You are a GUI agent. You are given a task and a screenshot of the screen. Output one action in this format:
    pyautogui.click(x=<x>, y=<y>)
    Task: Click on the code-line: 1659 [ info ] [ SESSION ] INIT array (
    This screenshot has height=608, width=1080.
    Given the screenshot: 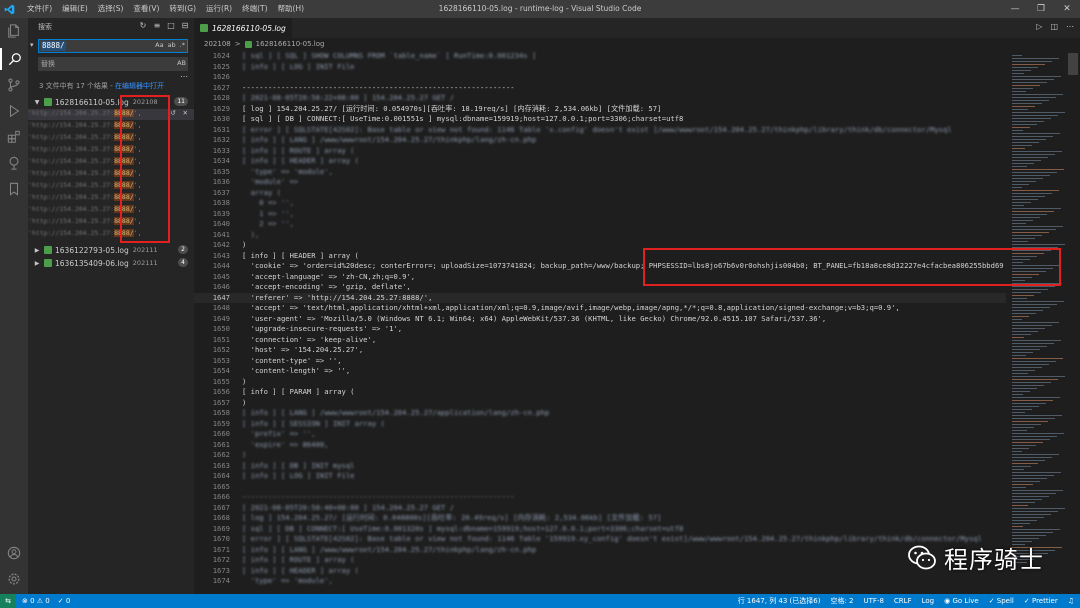 What is the action you would take?
    pyautogui.click(x=600, y=424)
    